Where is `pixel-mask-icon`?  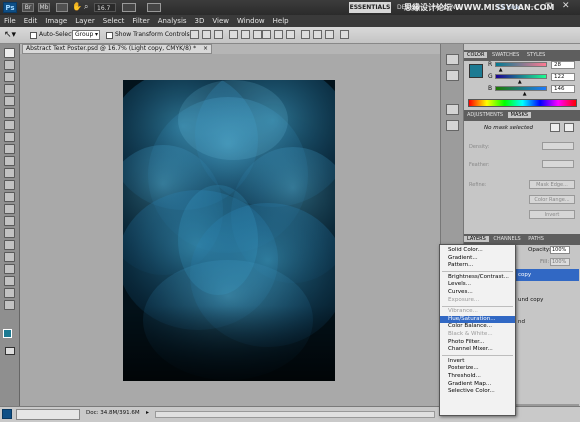 pixel-mask-icon is located at coordinates (555, 127).